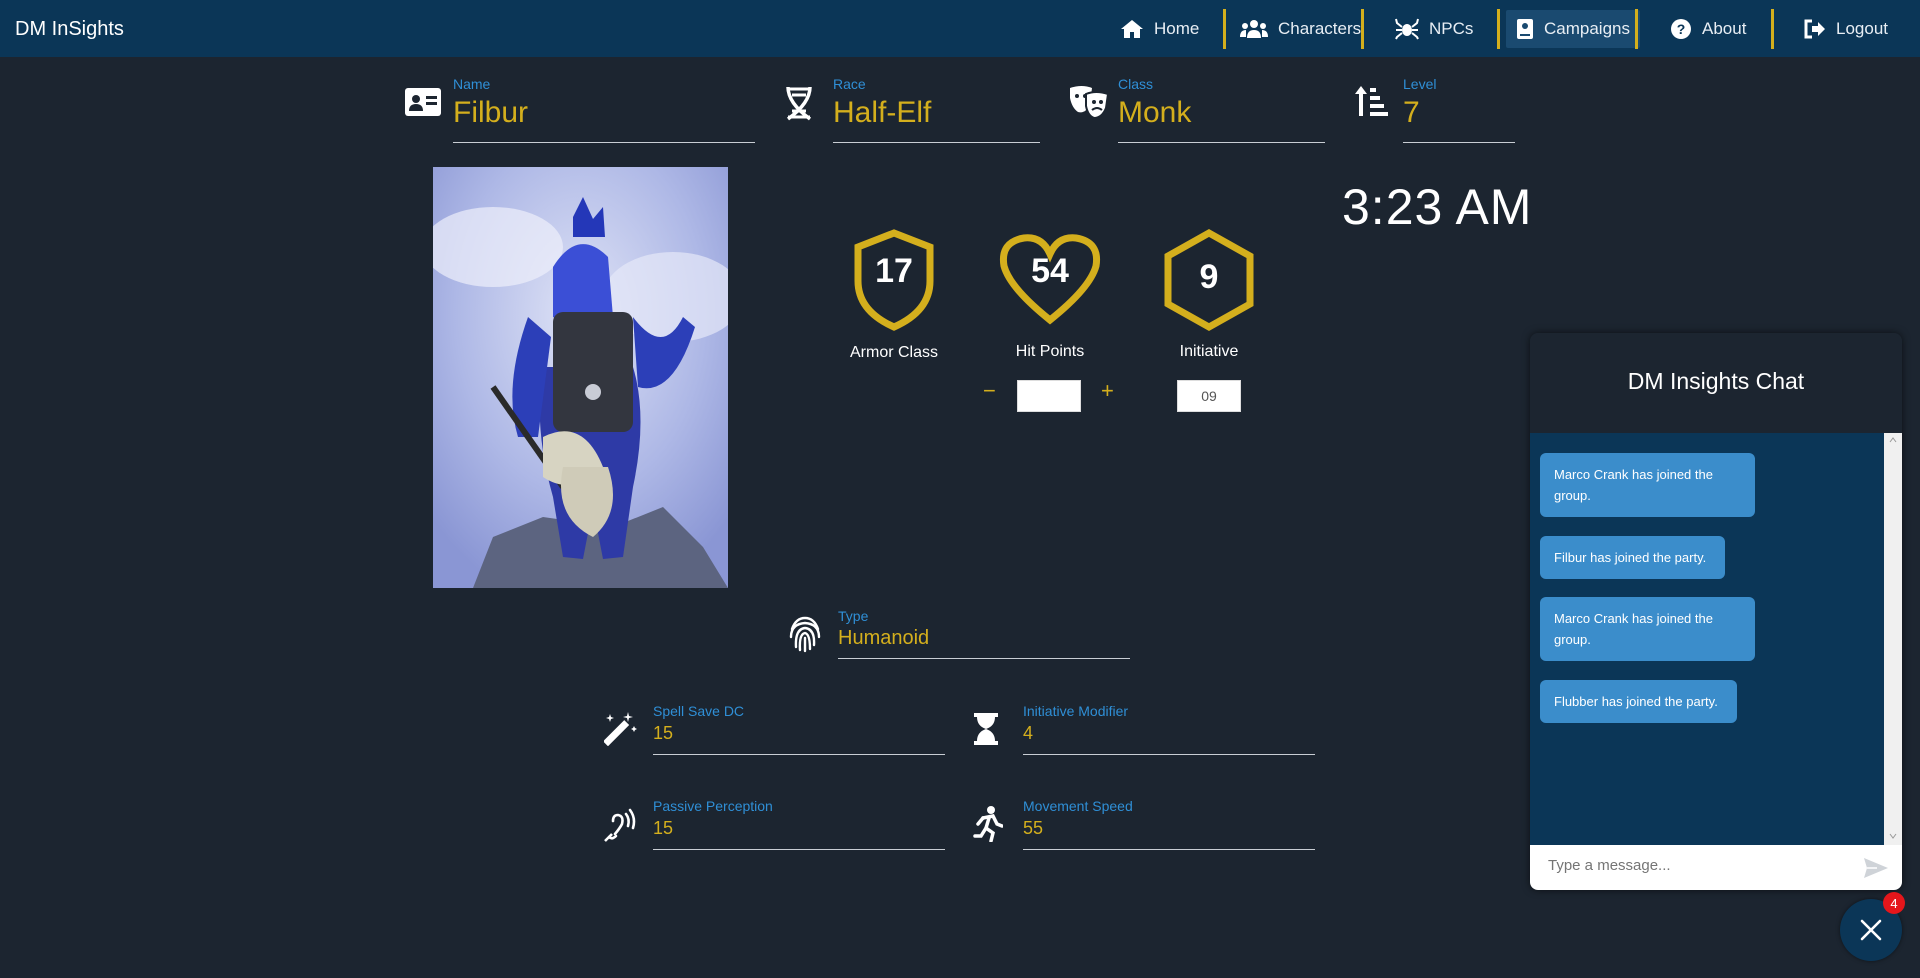 Image resolution: width=1920 pixels, height=978 pixels. What do you see at coordinates (1862, 28) in the screenshot?
I see `nav-logout-label: Logout` at bounding box center [1862, 28].